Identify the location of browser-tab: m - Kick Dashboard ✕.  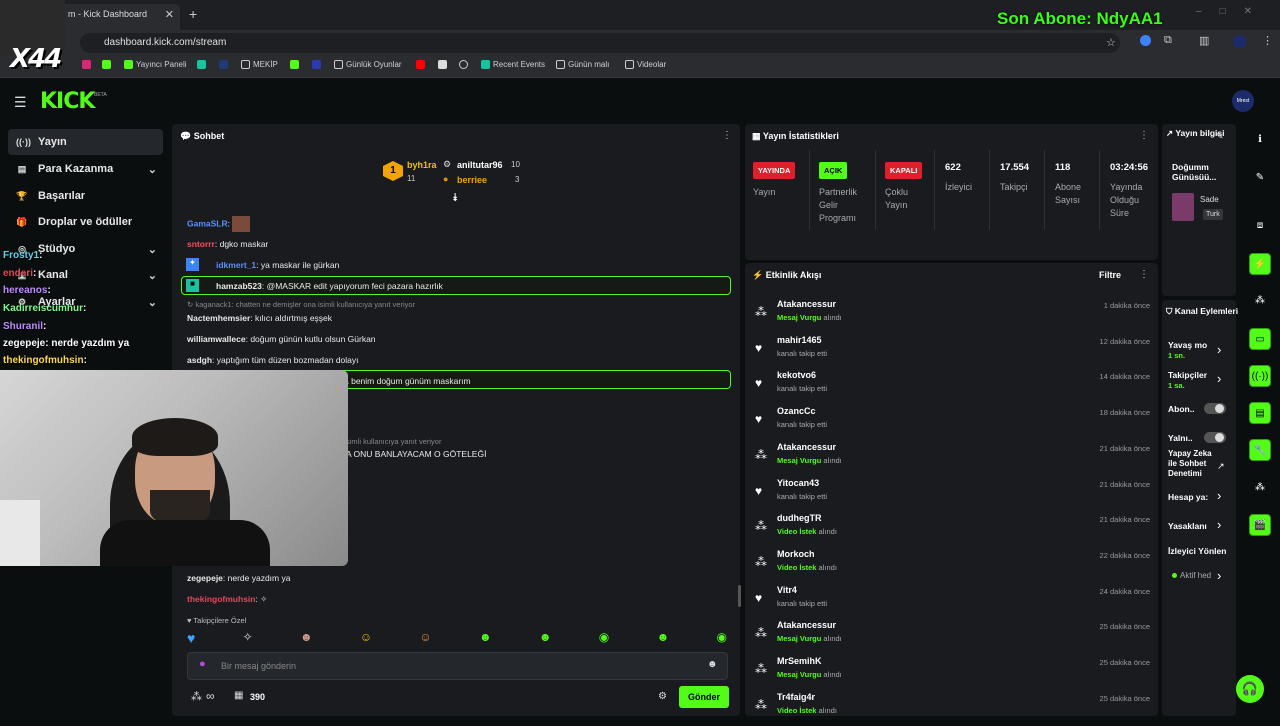
(120, 17).